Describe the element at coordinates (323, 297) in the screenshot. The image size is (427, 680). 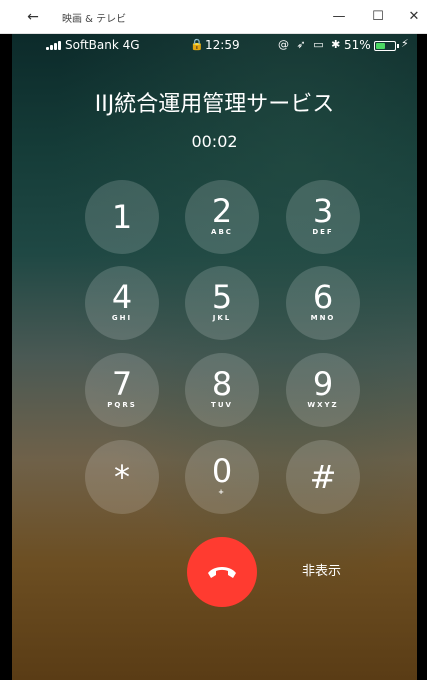
I see `key-digit: 6` at that location.